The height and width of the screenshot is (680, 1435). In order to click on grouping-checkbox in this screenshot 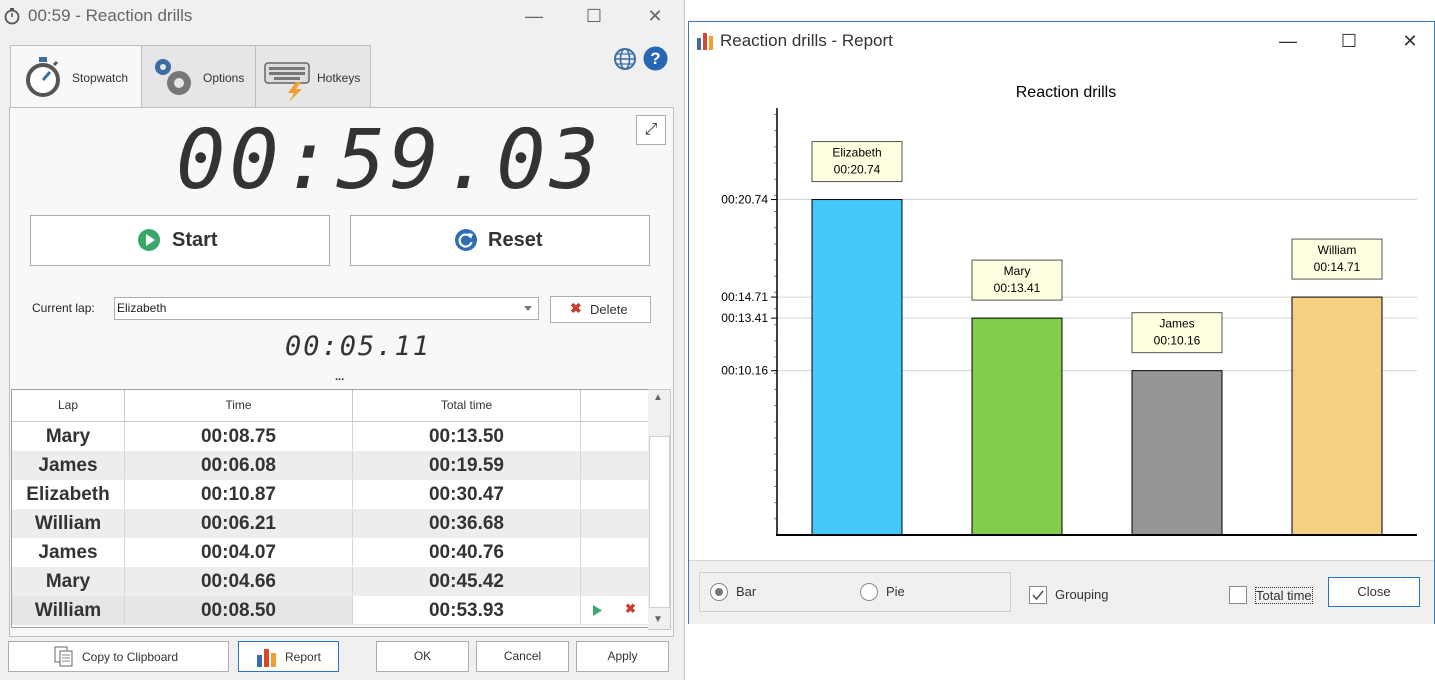, I will do `click(1038, 595)`.